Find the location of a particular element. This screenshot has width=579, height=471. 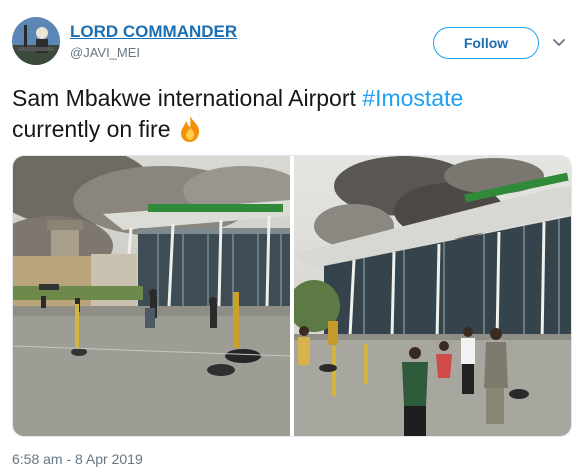

hashtag-link: #Imostate is located at coordinates (412, 98).